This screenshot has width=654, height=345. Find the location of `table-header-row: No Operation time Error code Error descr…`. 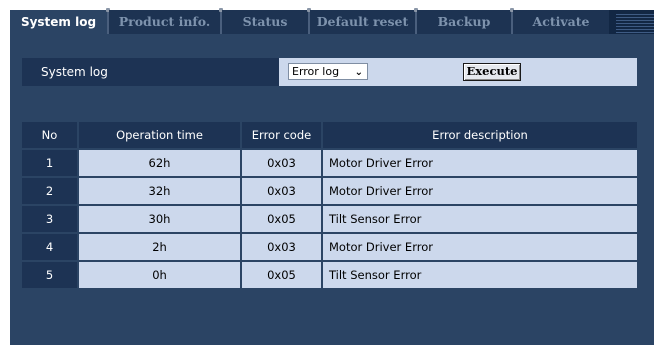

table-header-row: No Operation time Error code Error descr… is located at coordinates (329, 135).